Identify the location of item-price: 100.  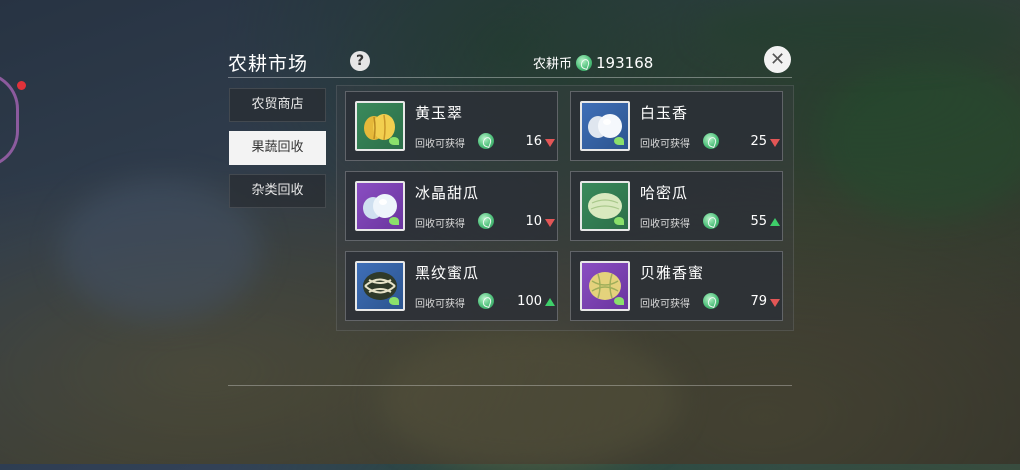
(529, 301).